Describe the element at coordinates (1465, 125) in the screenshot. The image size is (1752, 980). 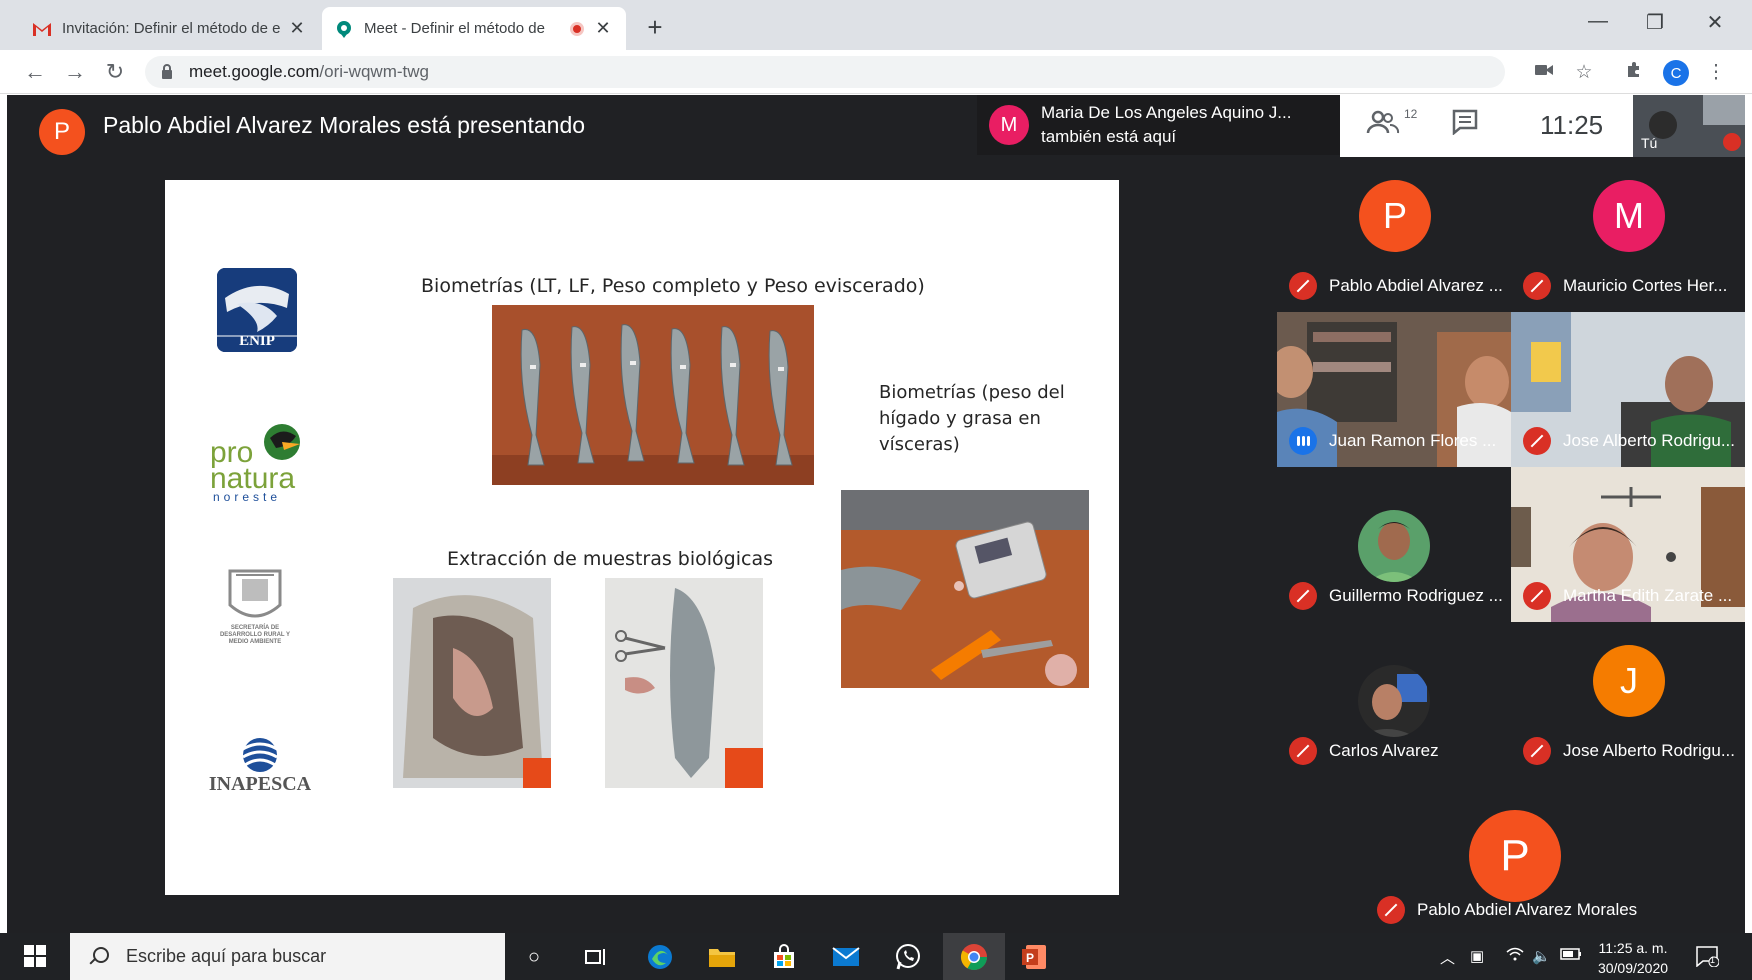
I see `chat-icon` at that location.